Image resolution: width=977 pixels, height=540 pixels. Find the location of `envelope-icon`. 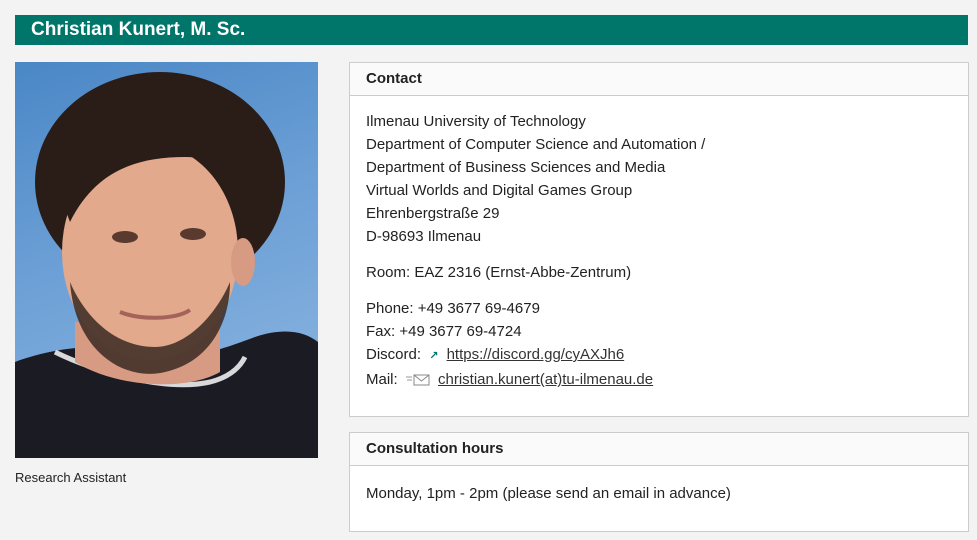

envelope-icon is located at coordinates (417, 381).